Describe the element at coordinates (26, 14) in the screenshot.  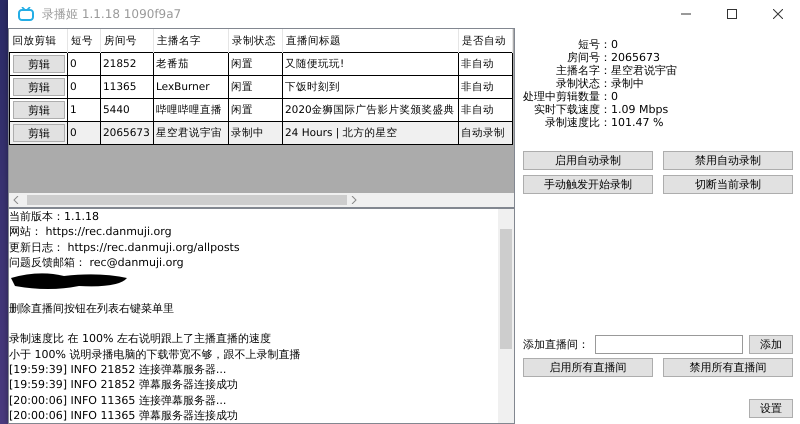
I see `tv-icon` at that location.